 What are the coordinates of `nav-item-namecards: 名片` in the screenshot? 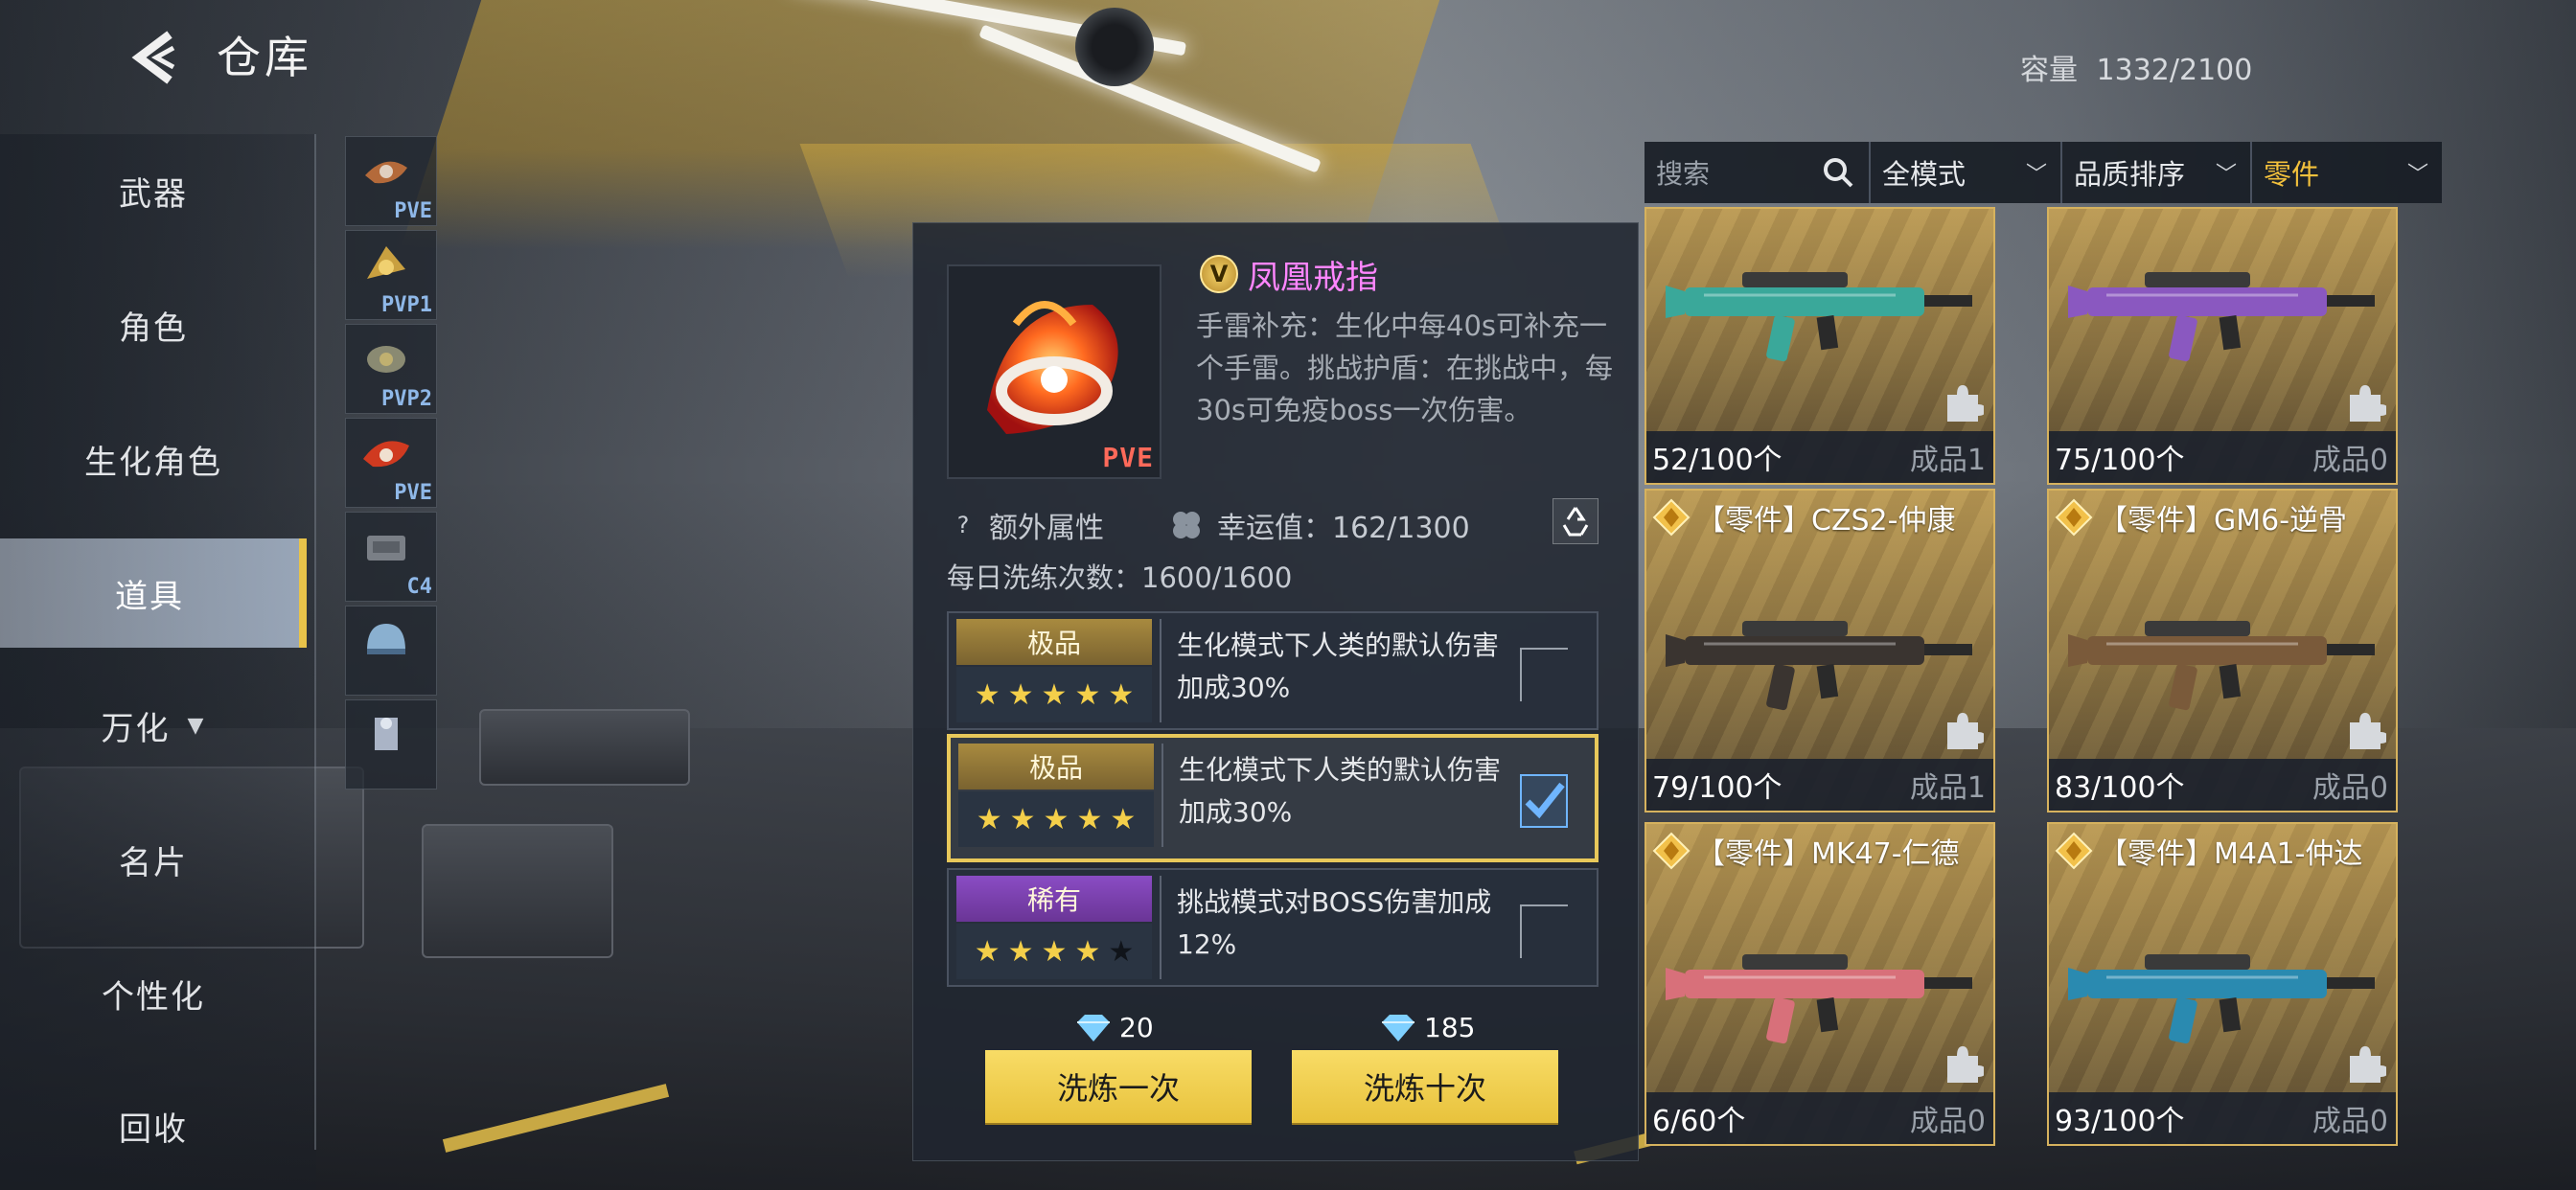 It's located at (153, 859).